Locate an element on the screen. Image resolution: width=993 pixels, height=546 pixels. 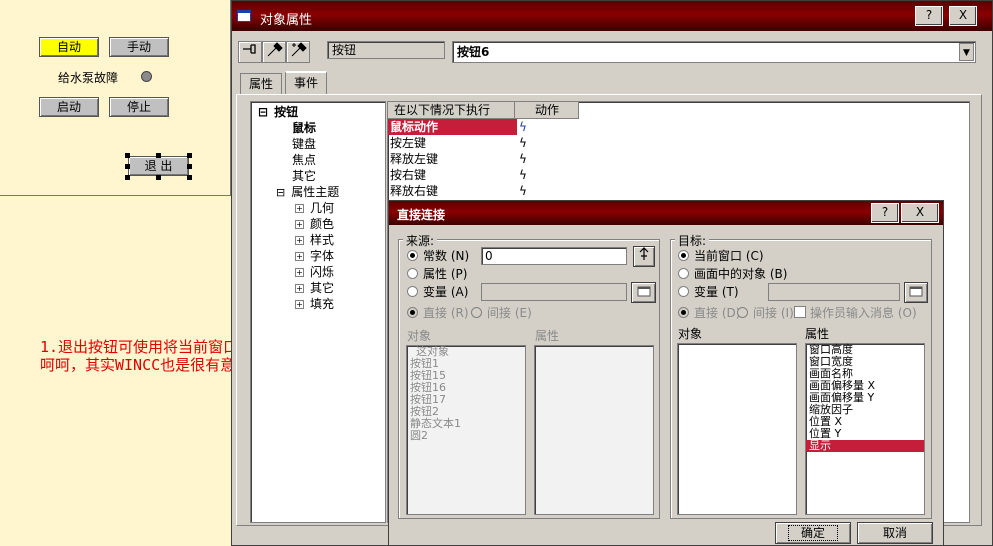
column-header-action: 动作 is located at coordinates (547, 110).